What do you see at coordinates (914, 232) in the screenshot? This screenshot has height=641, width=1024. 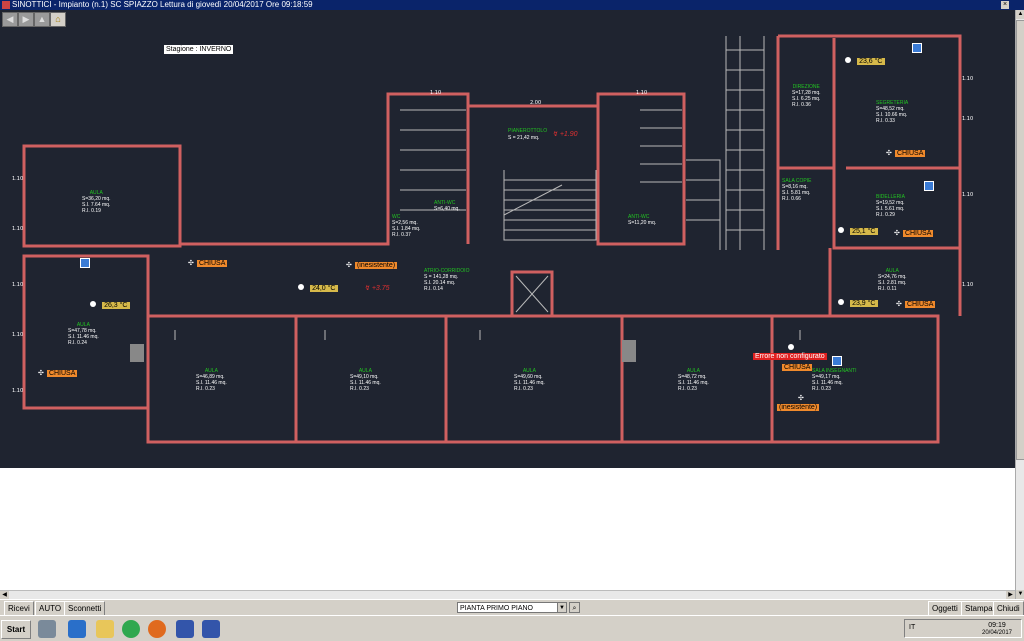 I see `valve-bidelleria: ✣ CHIUSA` at bounding box center [914, 232].